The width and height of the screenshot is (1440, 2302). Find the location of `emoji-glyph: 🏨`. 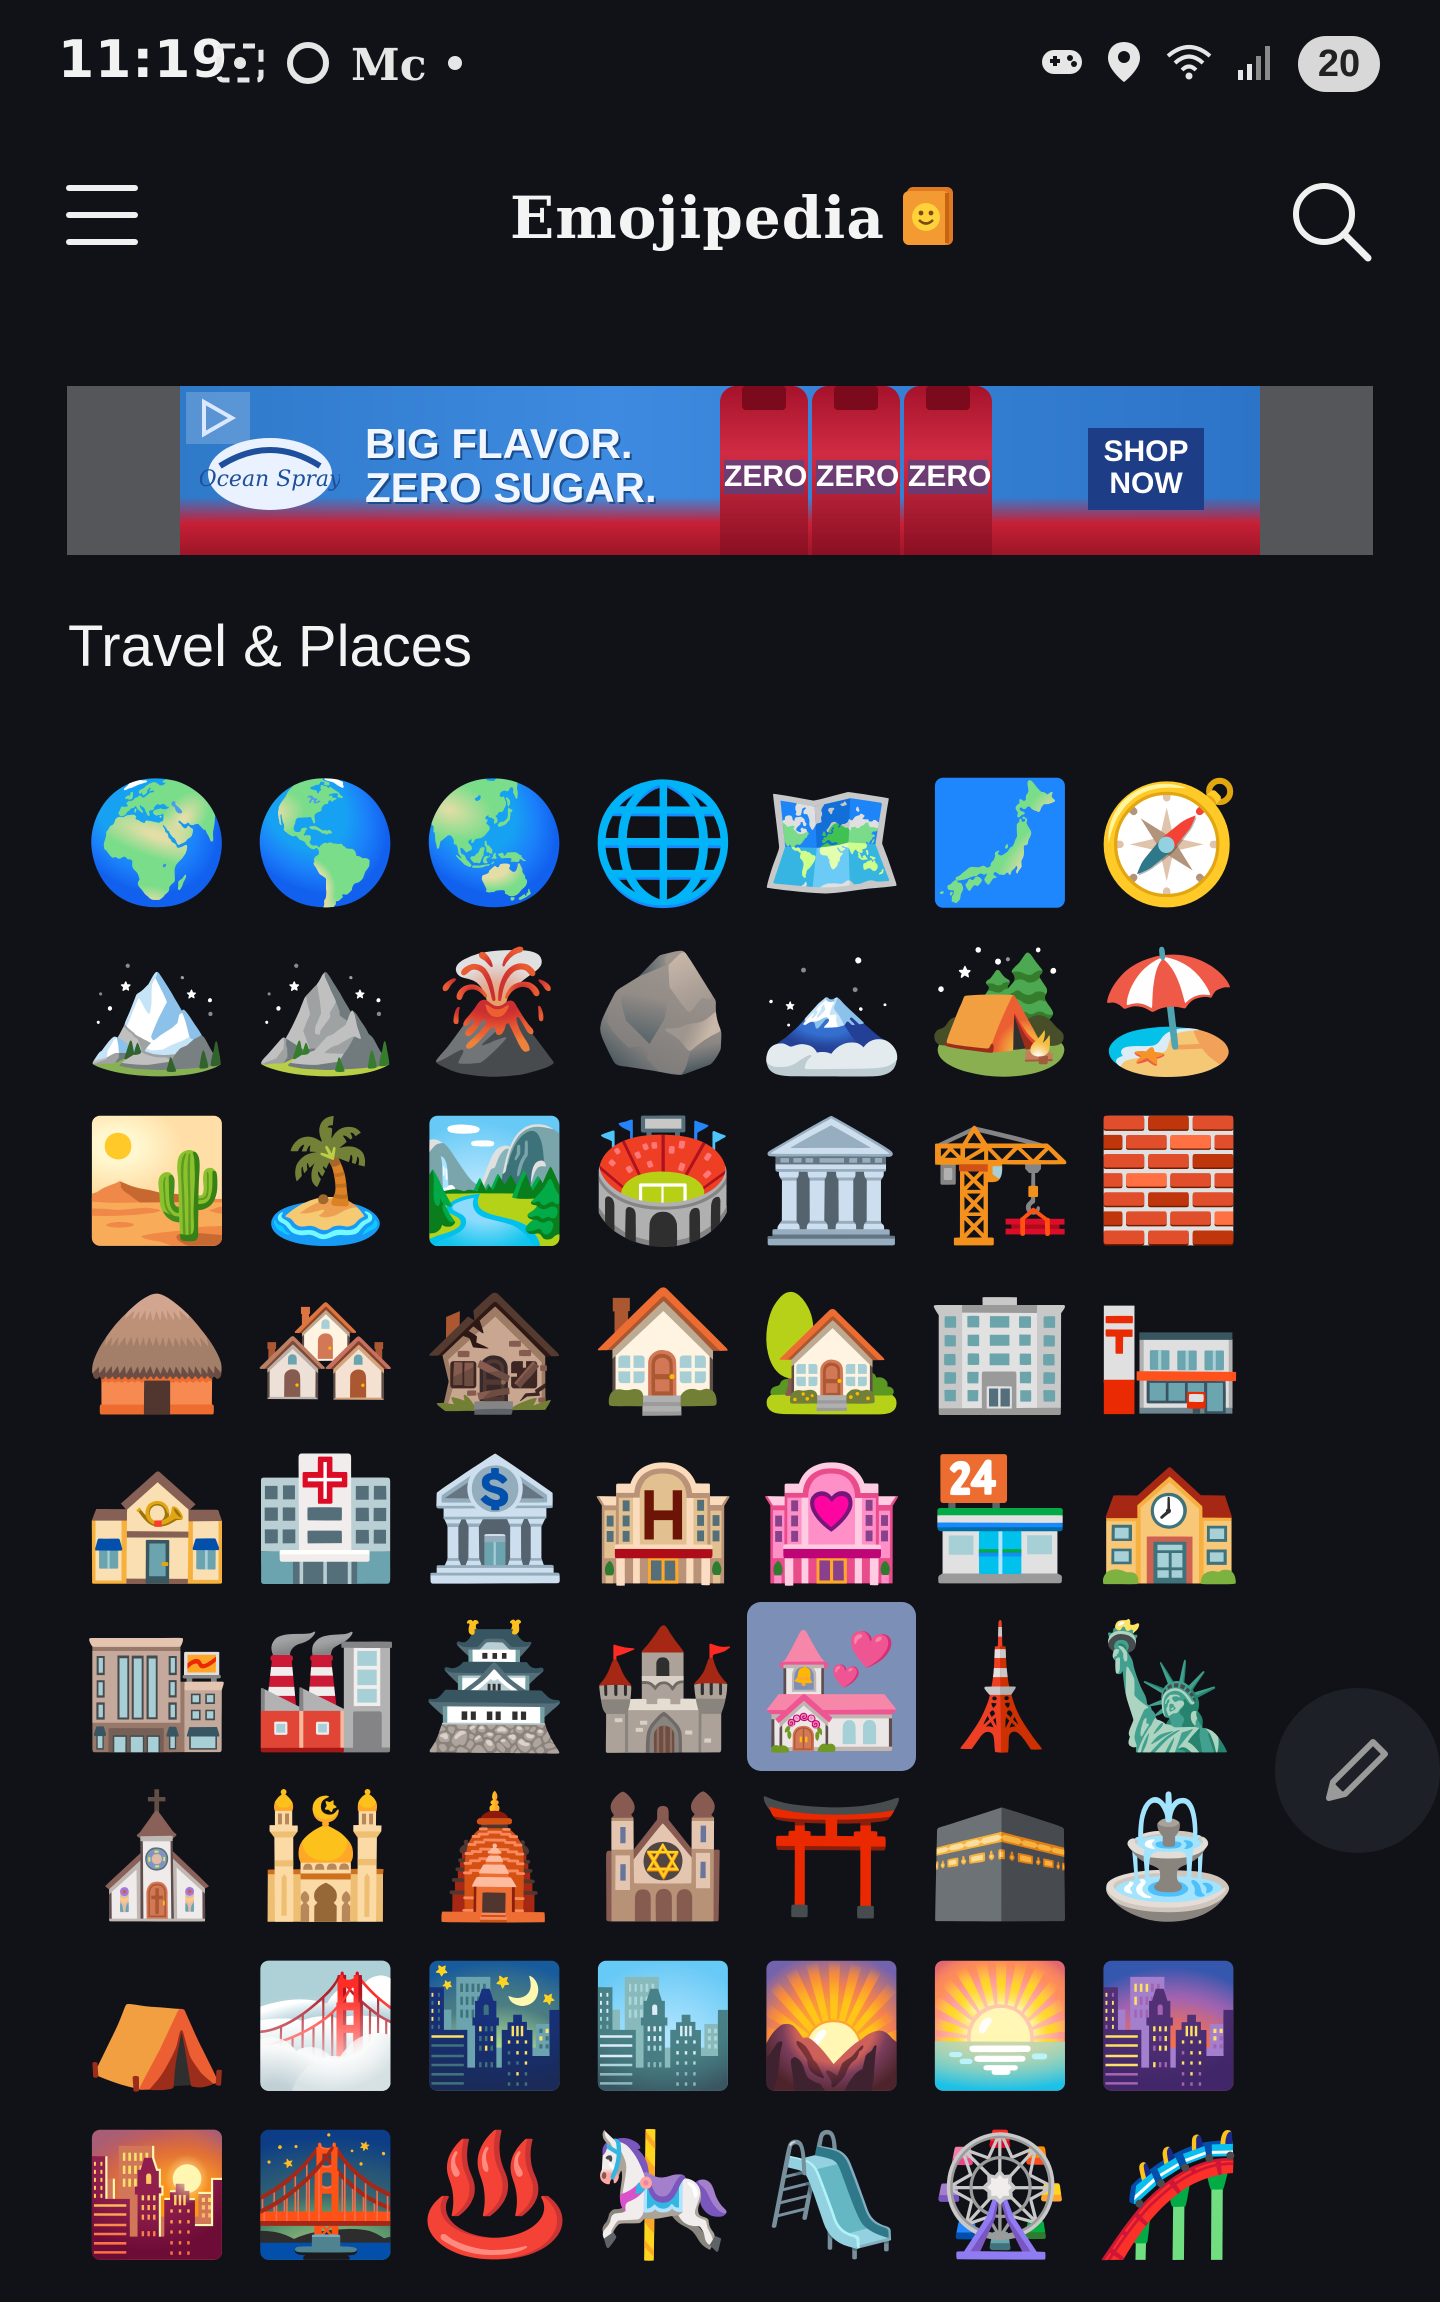

emoji-glyph: 🏨 is located at coordinates (663, 1517).